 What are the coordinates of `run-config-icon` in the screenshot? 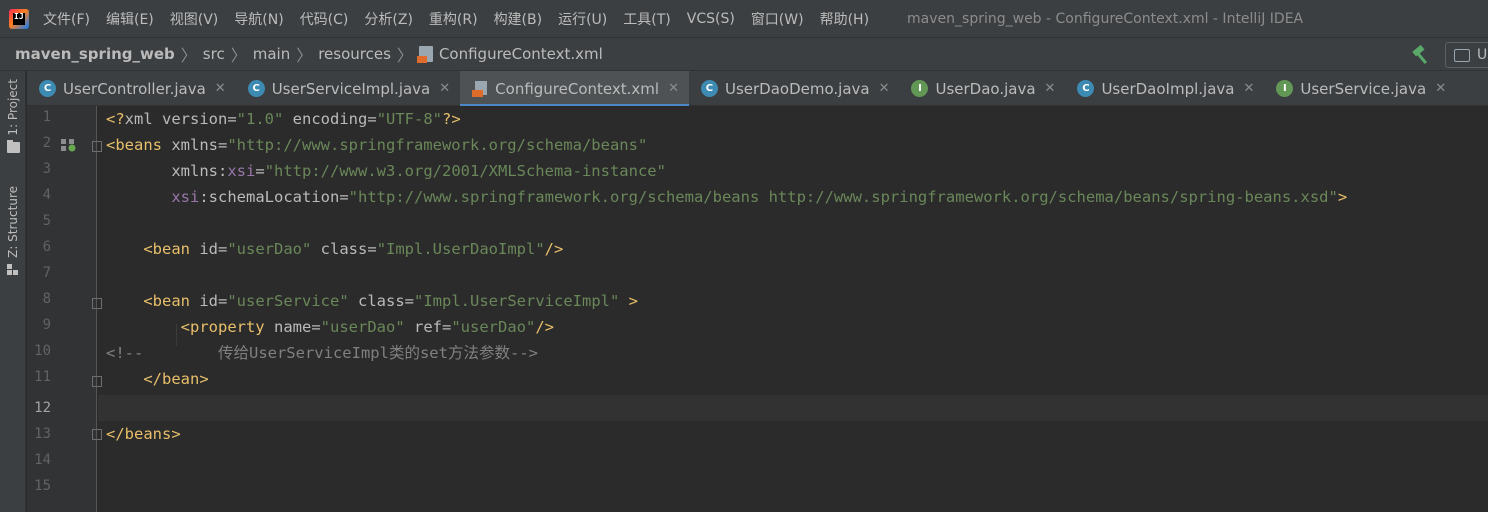 It's located at (1462, 55).